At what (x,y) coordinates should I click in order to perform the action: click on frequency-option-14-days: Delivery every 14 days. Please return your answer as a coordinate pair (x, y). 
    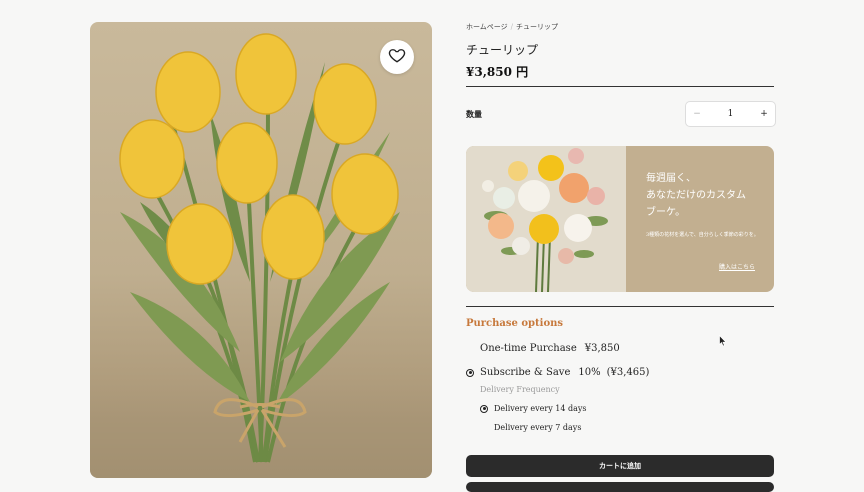
    Looking at the image, I should click on (533, 408).